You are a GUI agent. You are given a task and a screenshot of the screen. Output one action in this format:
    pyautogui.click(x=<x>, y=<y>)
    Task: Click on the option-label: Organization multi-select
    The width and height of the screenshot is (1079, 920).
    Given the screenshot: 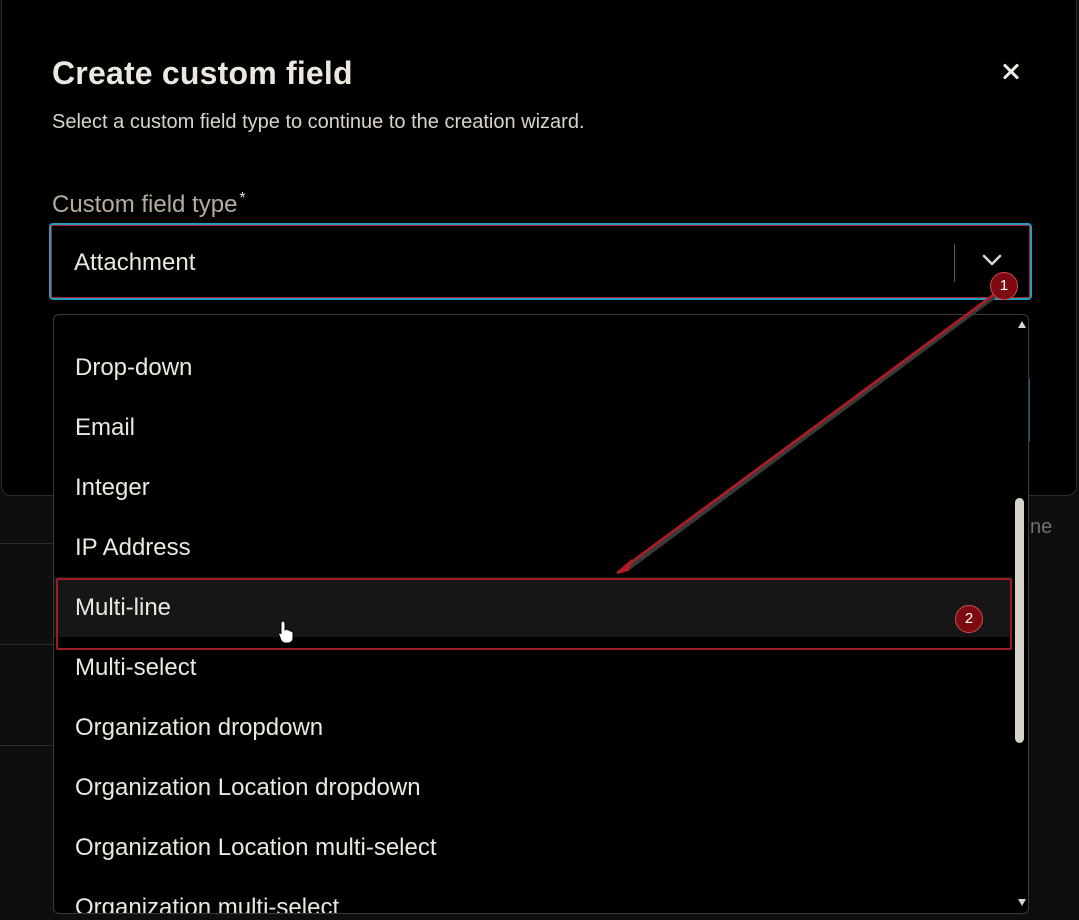 What is the action you would take?
    pyautogui.click(x=207, y=904)
    